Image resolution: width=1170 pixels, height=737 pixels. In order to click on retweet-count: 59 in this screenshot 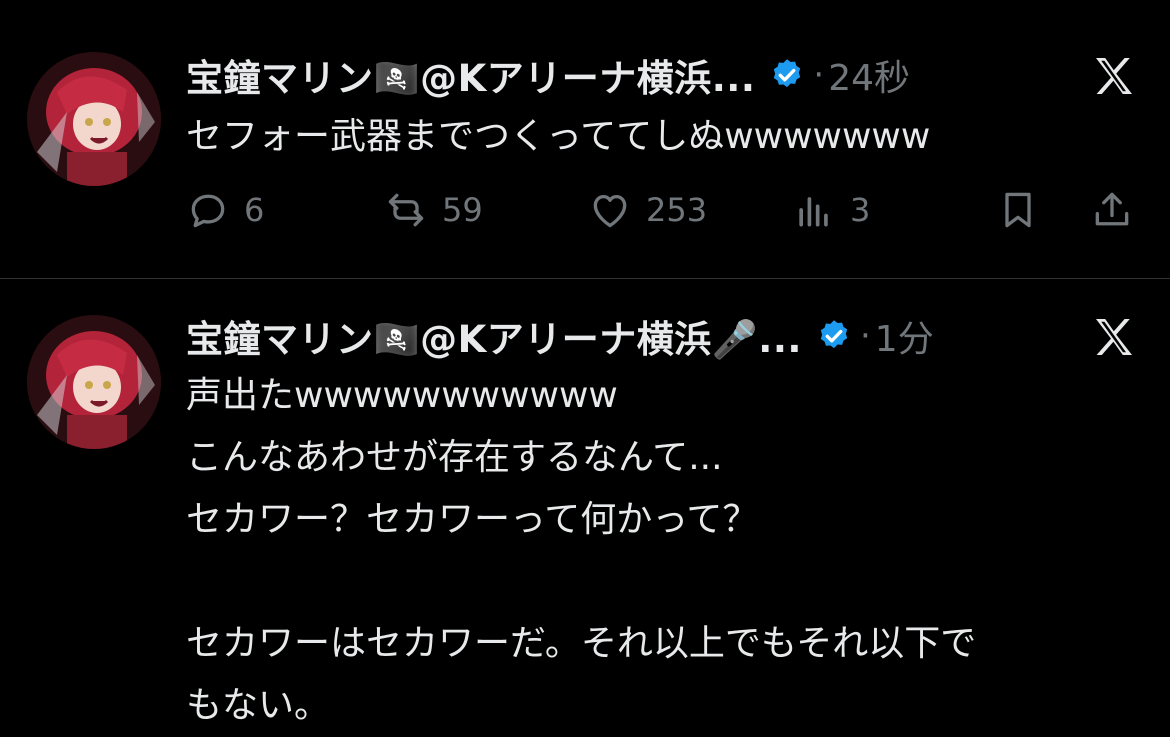, I will do `click(462, 210)`.